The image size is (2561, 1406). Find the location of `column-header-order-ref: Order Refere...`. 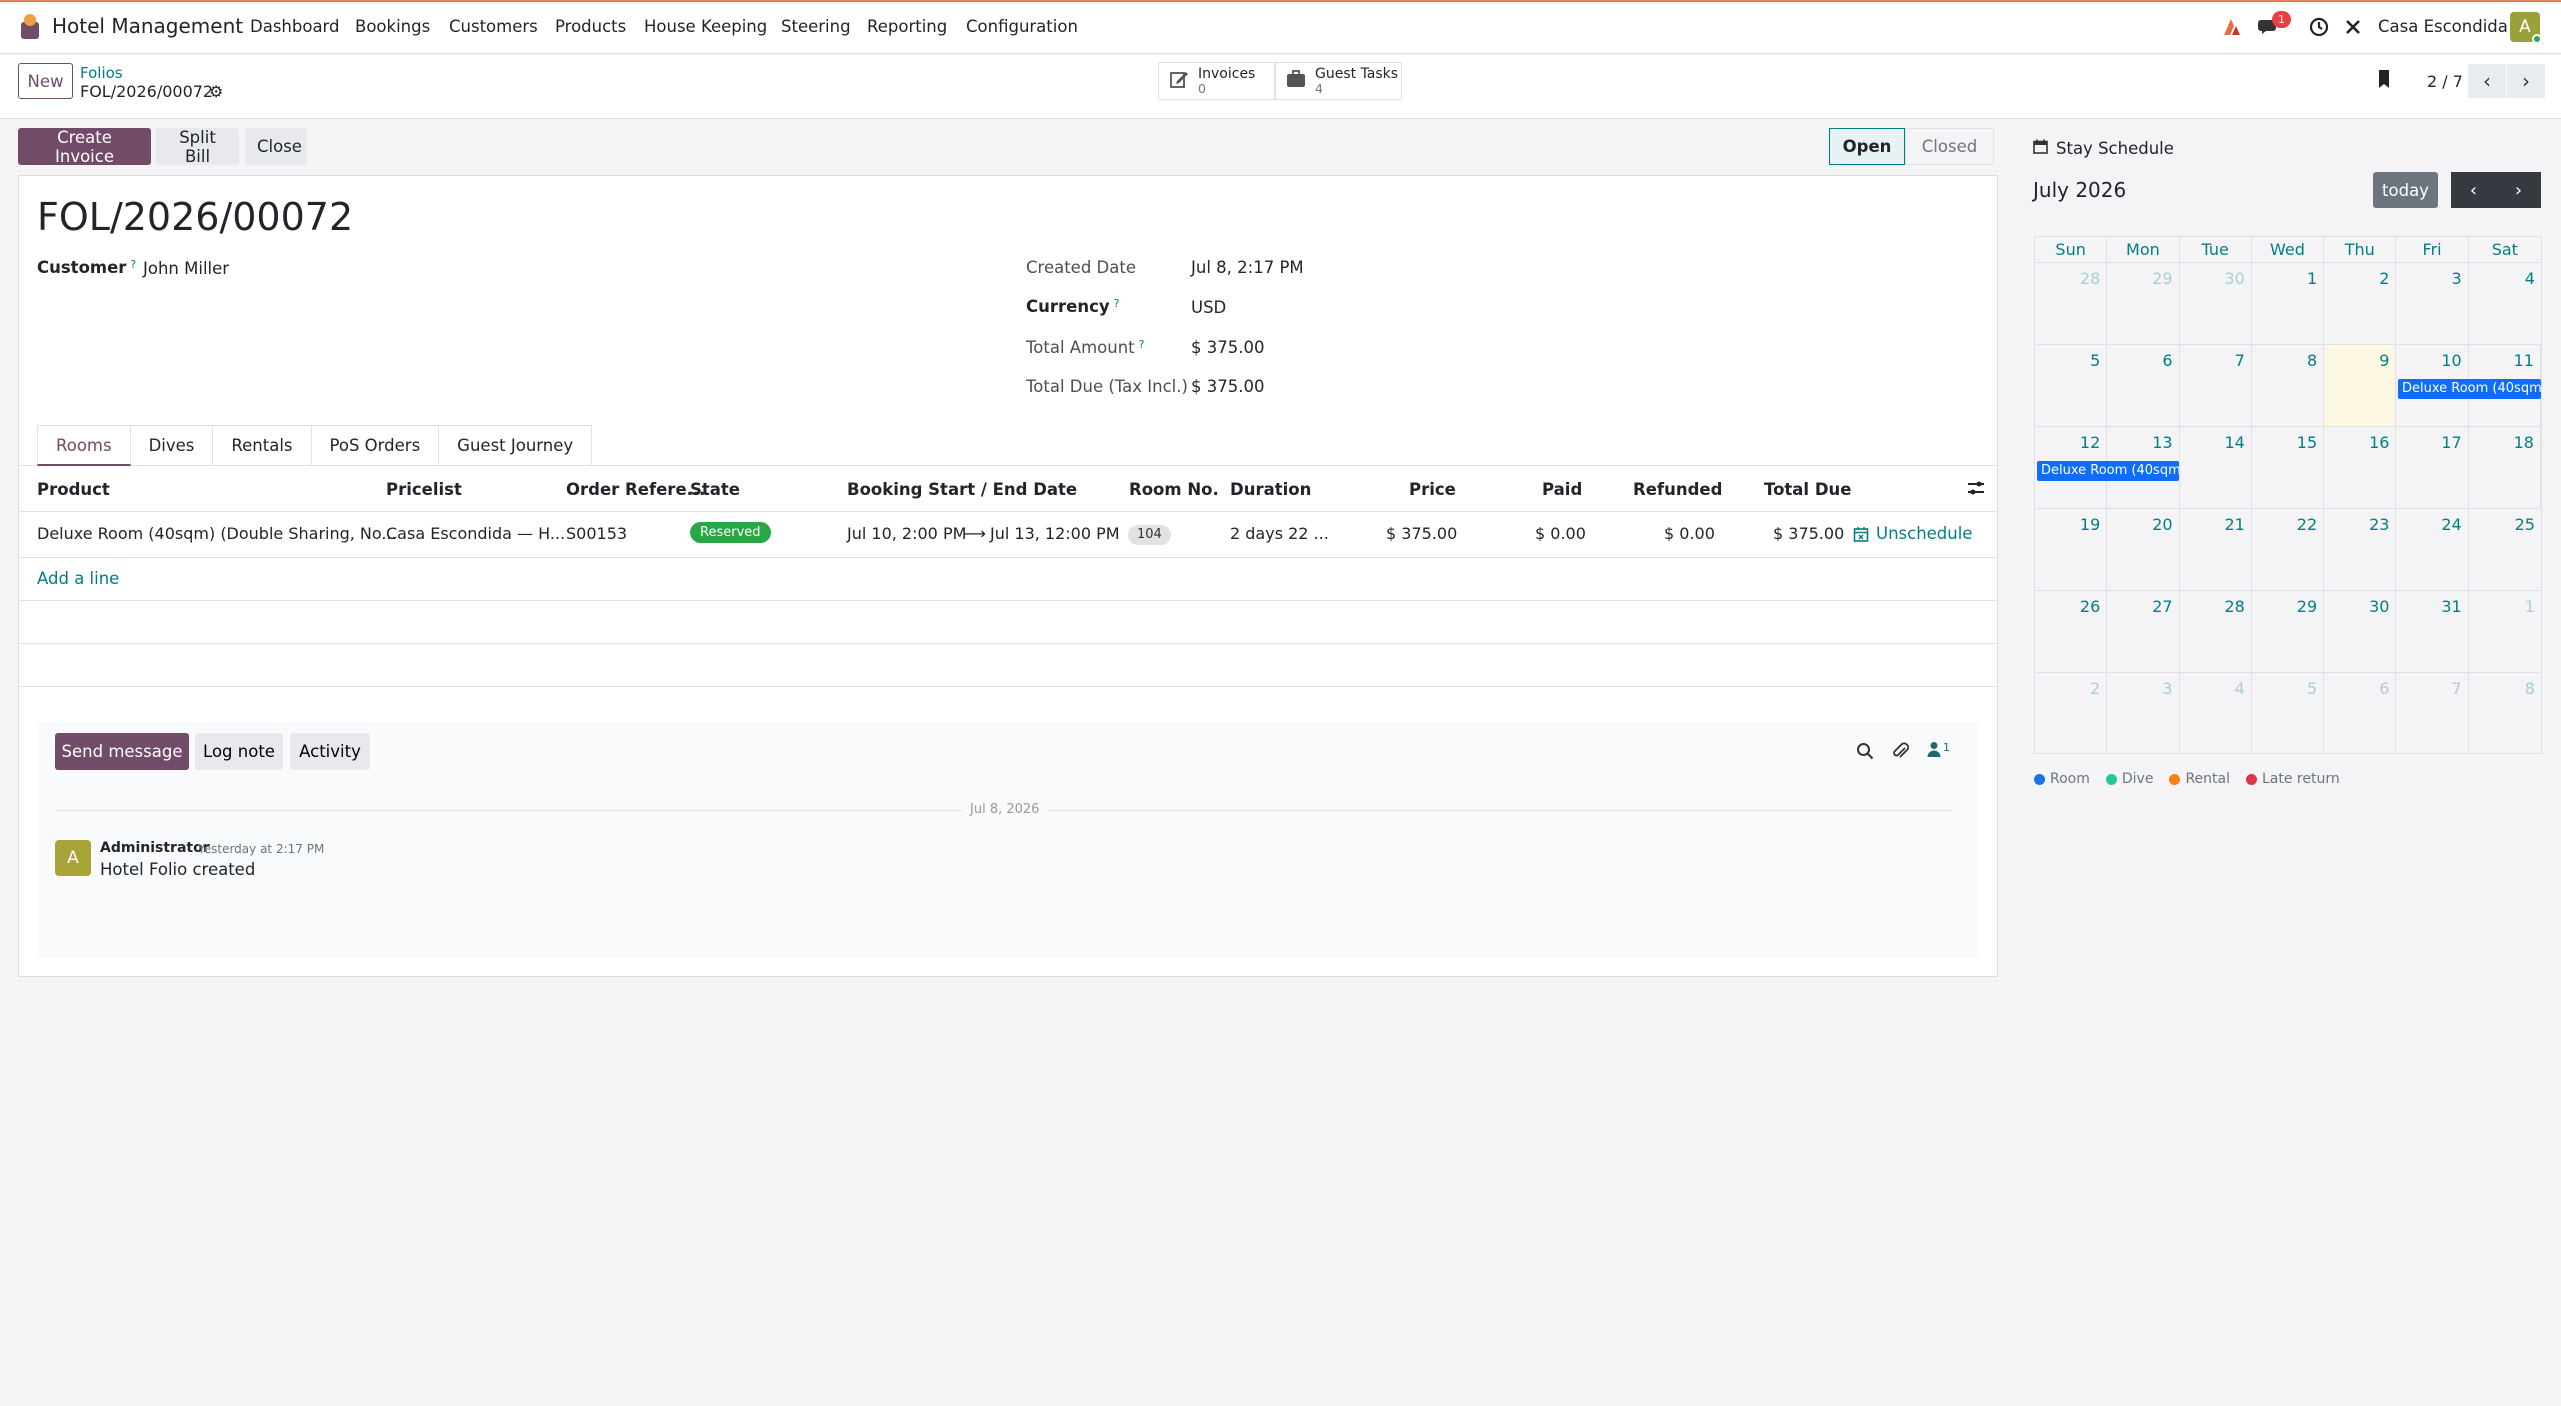

column-header-order-ref: Order Refere... is located at coordinates (635, 489).